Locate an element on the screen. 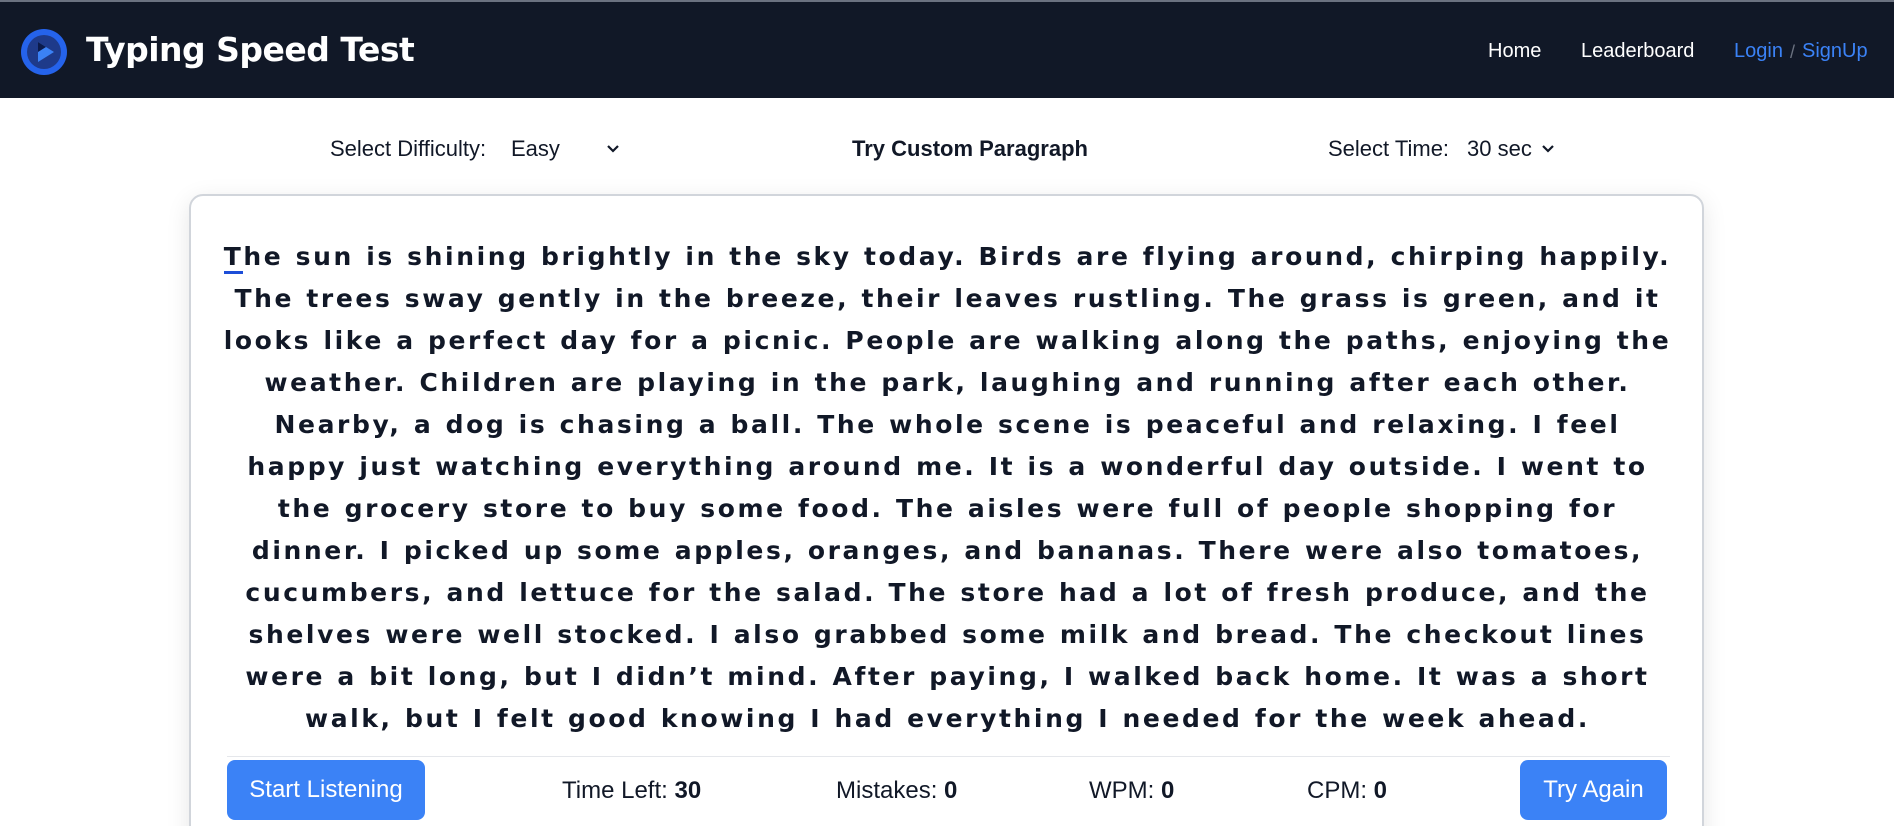  app-title: Typing Speed Test is located at coordinates (250, 49).